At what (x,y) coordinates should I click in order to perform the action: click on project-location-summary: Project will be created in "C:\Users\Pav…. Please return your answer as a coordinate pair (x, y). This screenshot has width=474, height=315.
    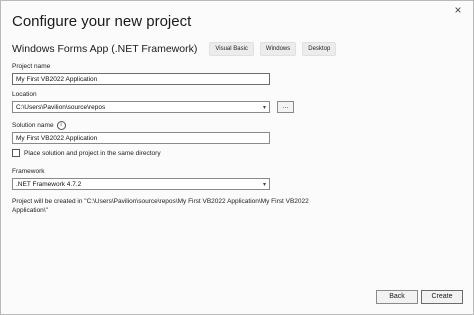
    Looking at the image, I should click on (160, 206).